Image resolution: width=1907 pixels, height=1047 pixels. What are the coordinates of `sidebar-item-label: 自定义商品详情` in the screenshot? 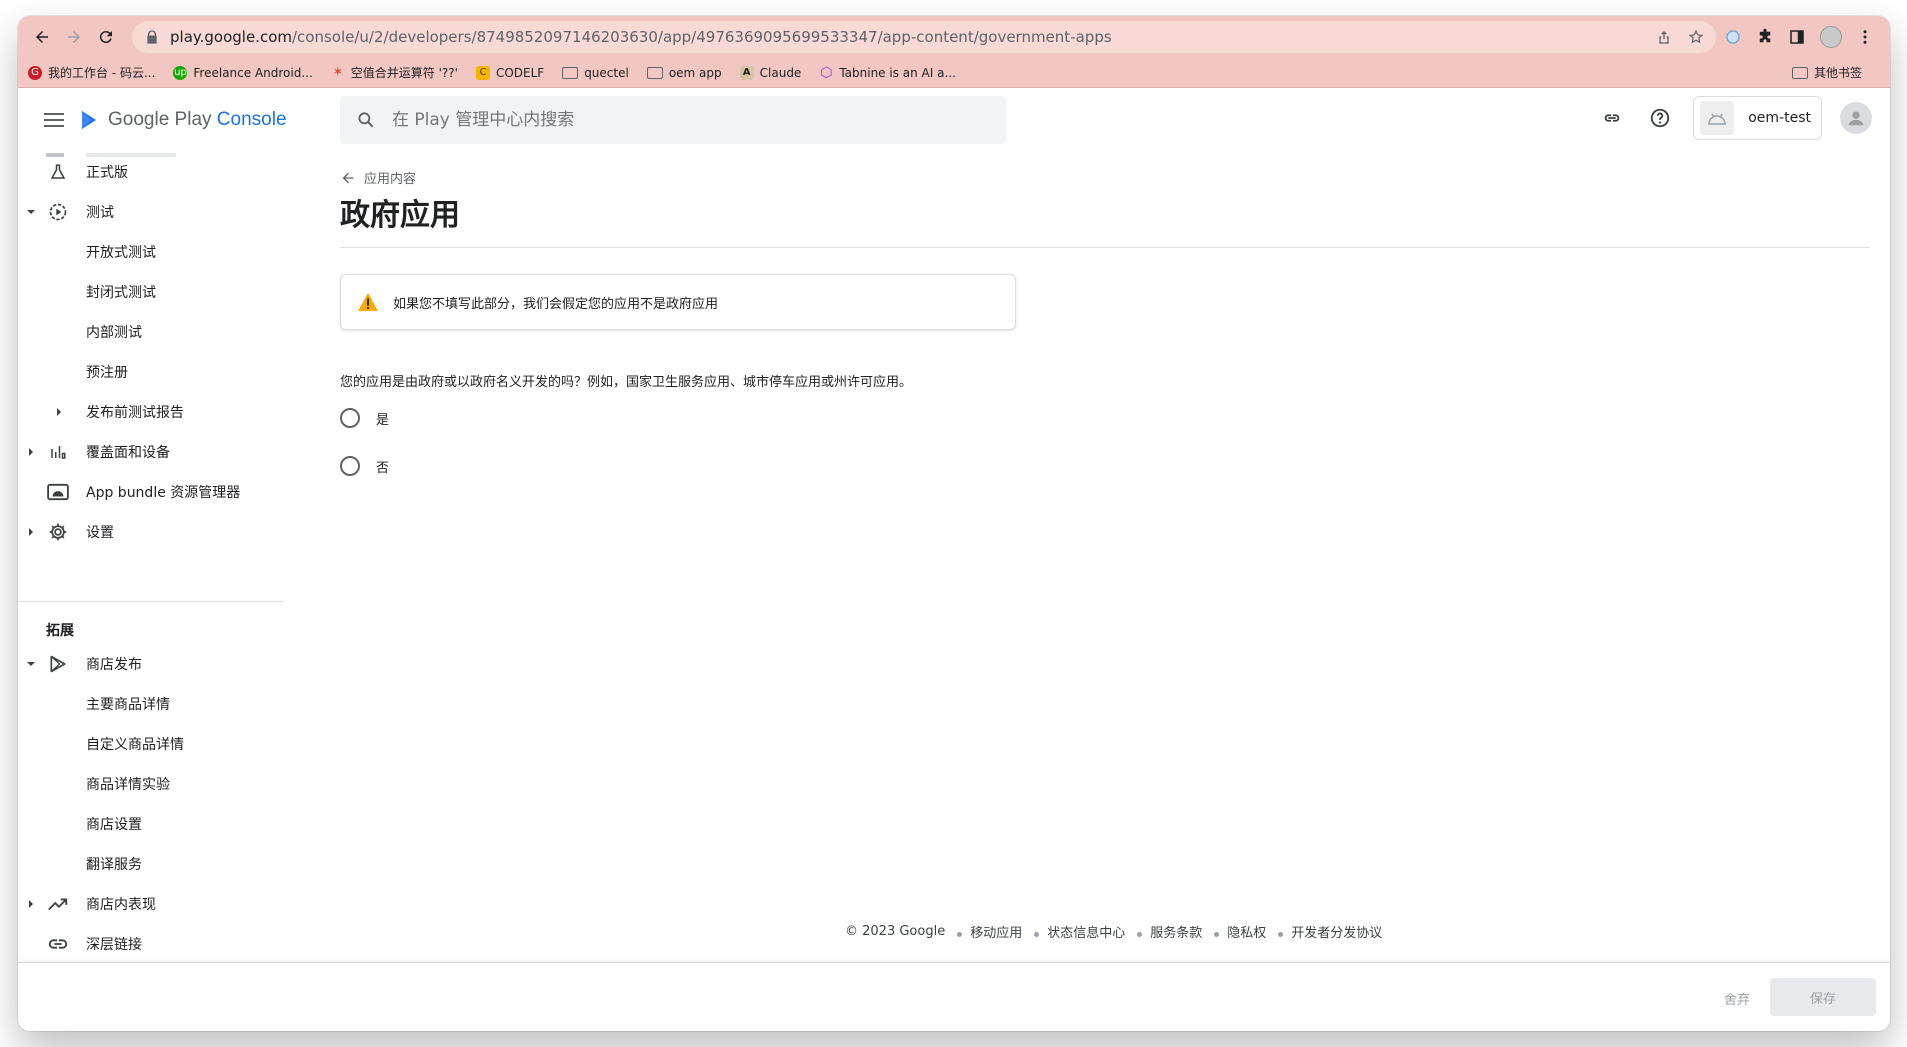 It's located at (135, 745).